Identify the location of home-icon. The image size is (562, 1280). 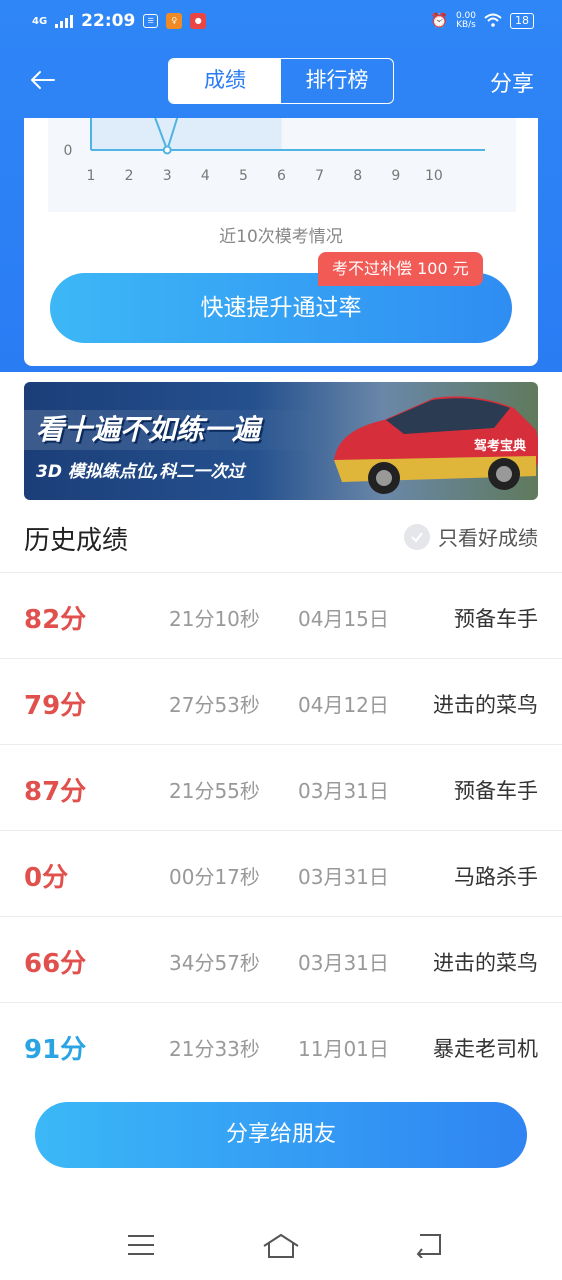
(281, 1246).